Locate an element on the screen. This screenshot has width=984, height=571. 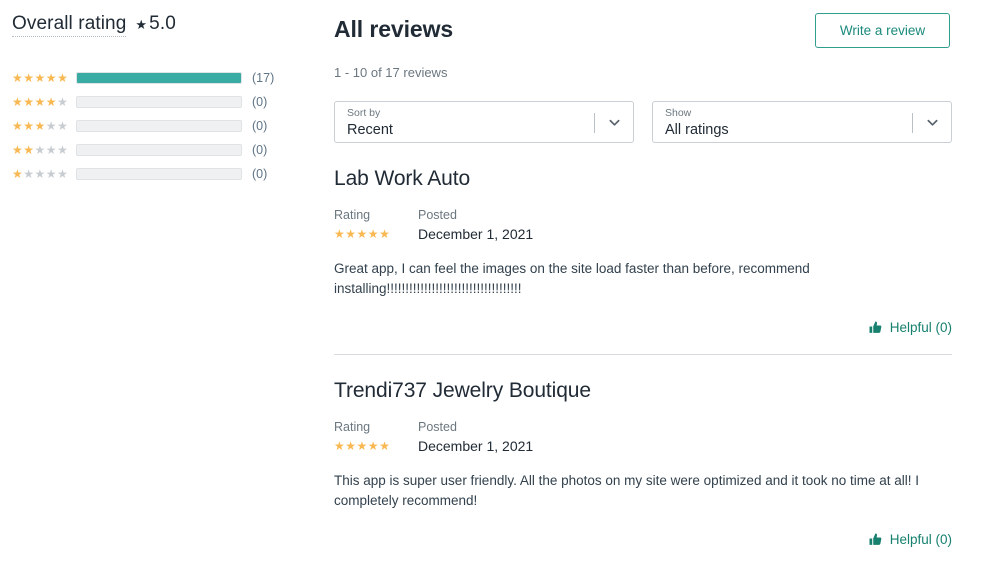
star-icon: ★ is located at coordinates (141, 24).